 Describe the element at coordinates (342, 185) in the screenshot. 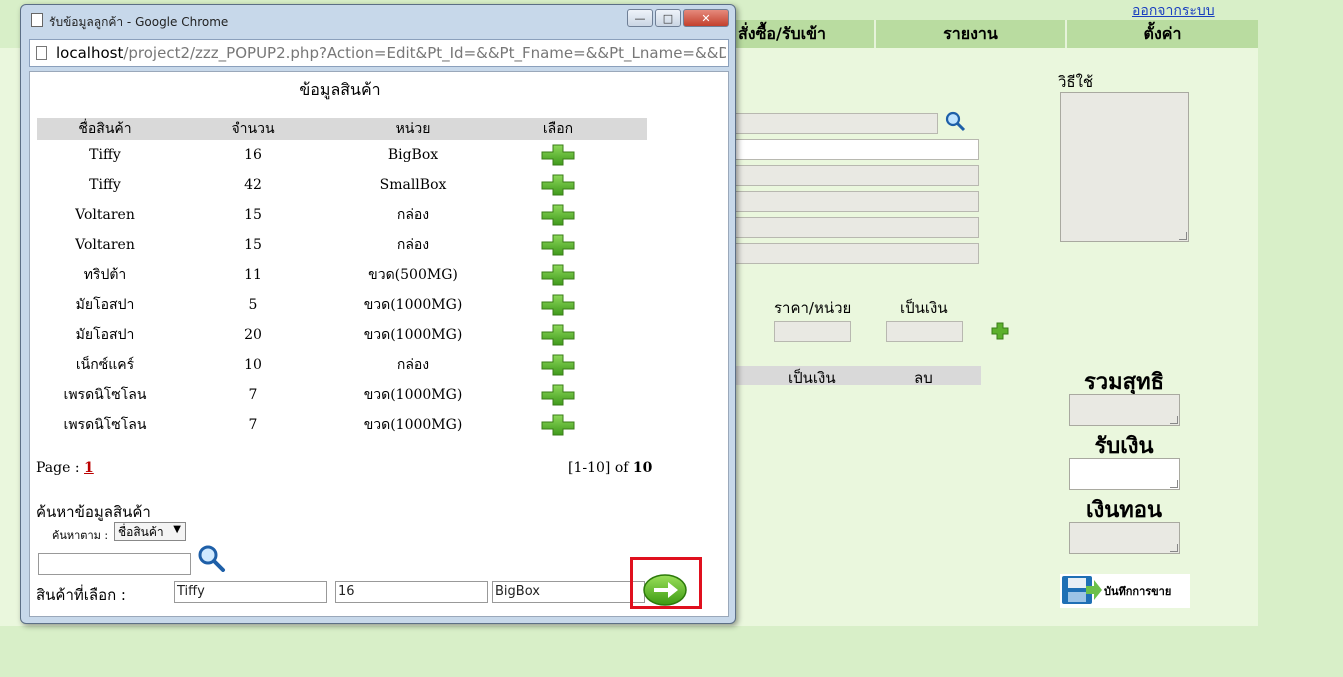

I see `table-row: Tiffy 42 SmallBox` at that location.